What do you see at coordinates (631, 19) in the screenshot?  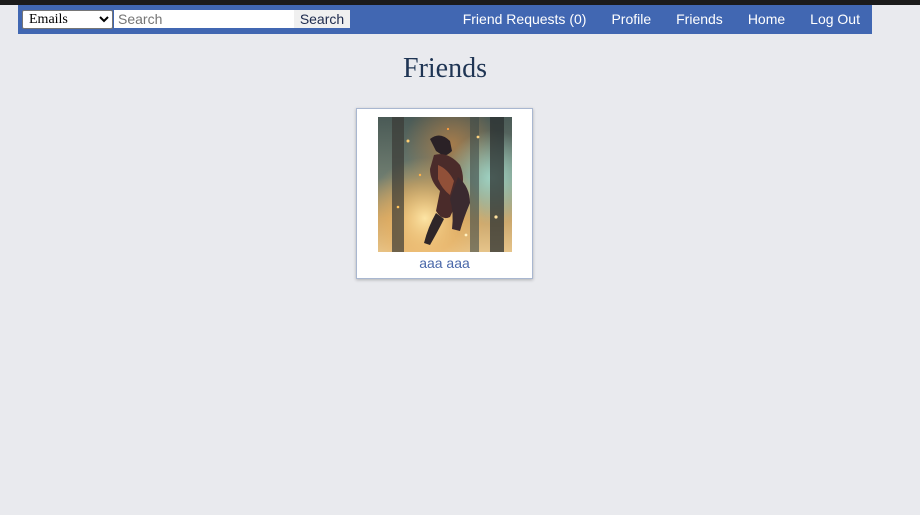 I see `nav-profile: Profile` at bounding box center [631, 19].